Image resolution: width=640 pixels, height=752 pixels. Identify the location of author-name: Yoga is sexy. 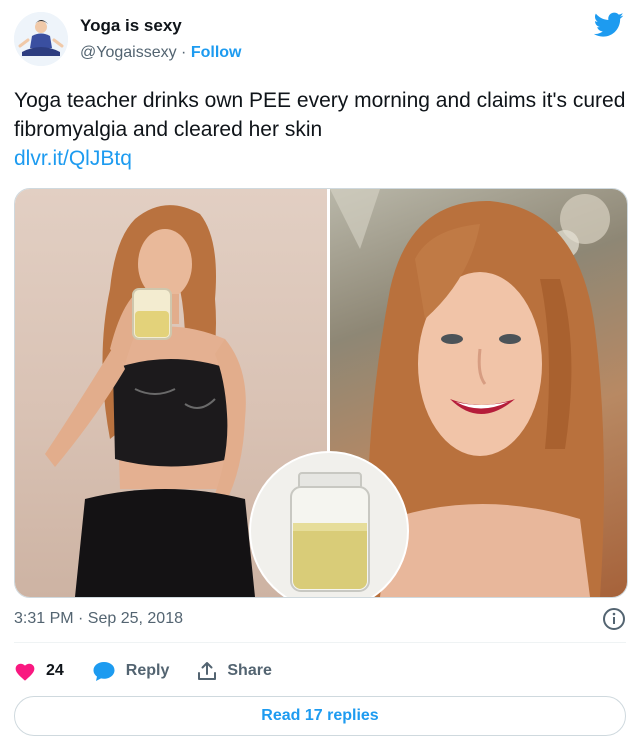
(131, 26).